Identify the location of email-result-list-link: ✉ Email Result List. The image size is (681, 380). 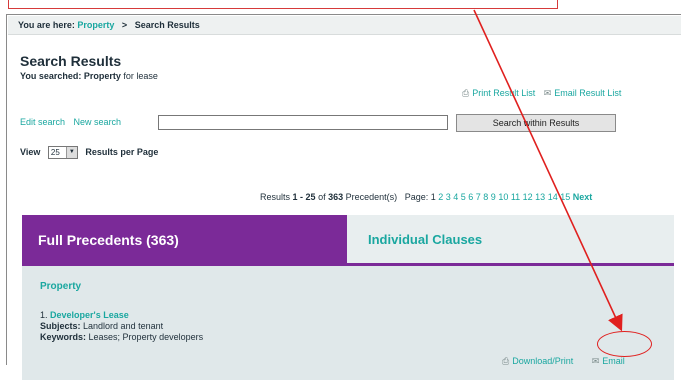
(583, 93).